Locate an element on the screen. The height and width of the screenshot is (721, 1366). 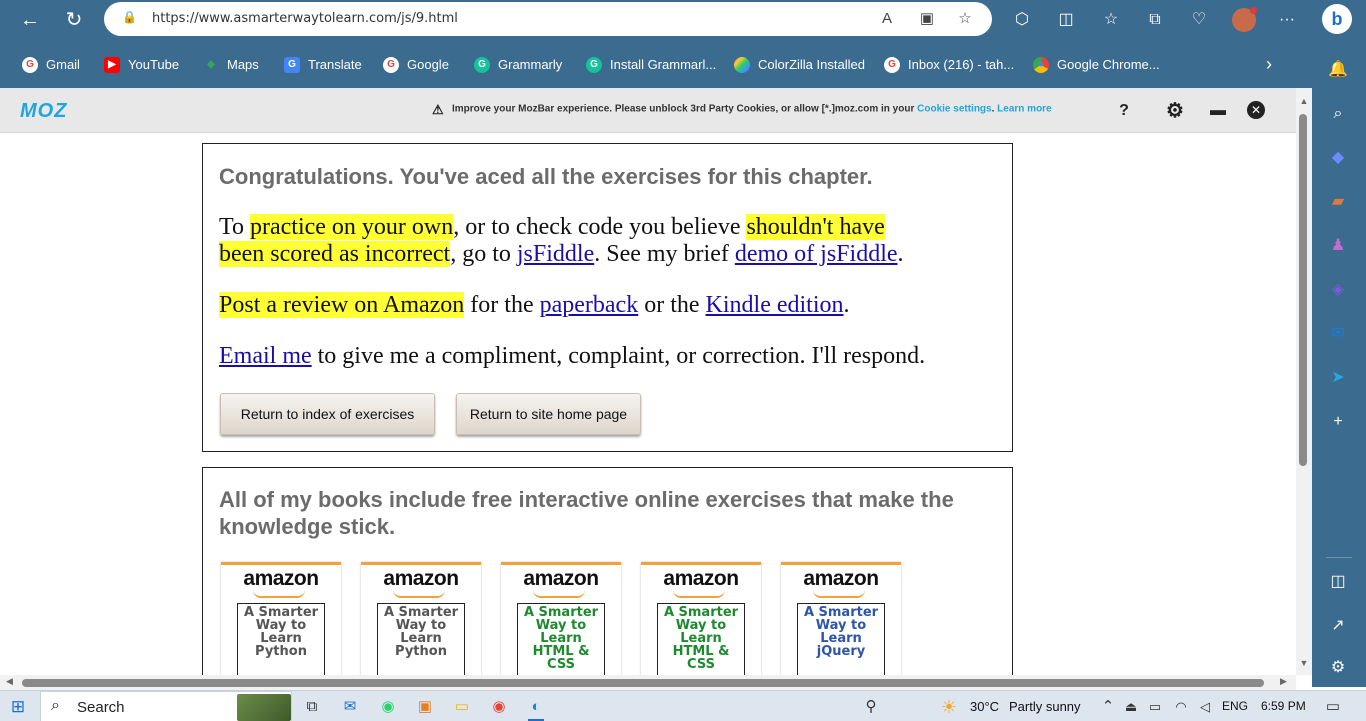
notification-center-icon: ▭ is located at coordinates (1333, 707).